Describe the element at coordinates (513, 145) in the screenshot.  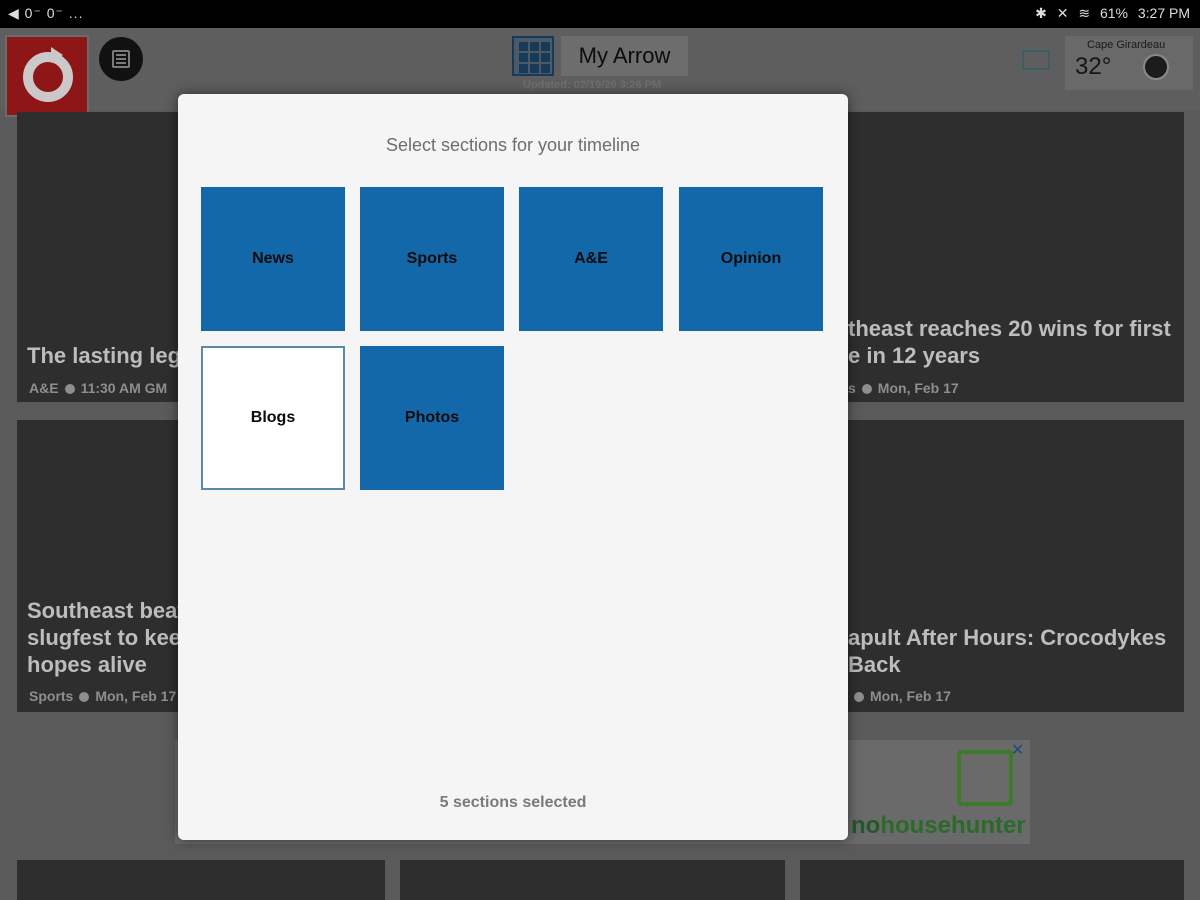
I see `dialog-heading: Select sections for your timeline` at that location.